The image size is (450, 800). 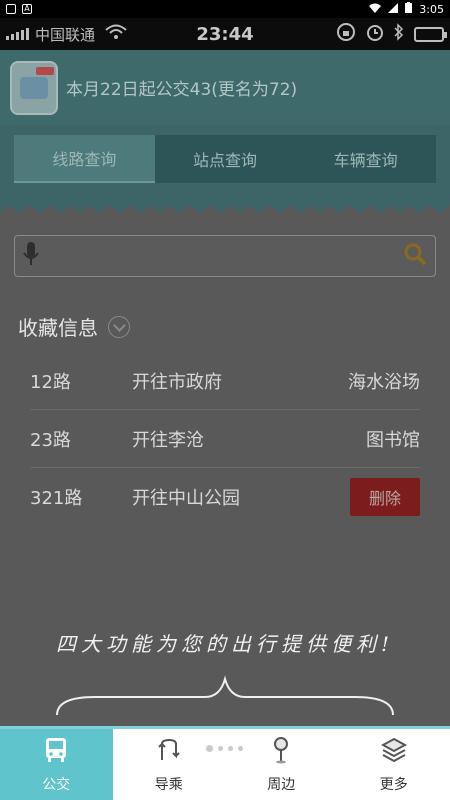 I want to click on favorites-header: 收藏信息, so click(x=74, y=326).